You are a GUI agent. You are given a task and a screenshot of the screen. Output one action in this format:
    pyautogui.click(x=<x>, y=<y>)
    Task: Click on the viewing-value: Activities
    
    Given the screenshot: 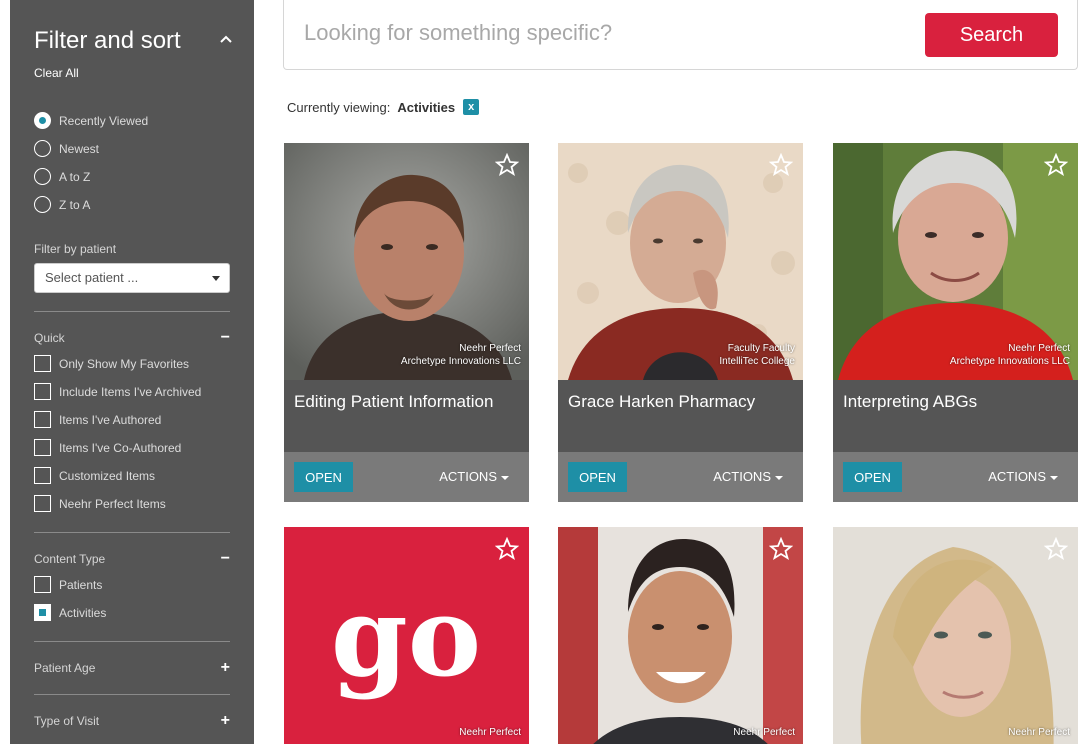 What is the action you would take?
    pyautogui.click(x=426, y=107)
    